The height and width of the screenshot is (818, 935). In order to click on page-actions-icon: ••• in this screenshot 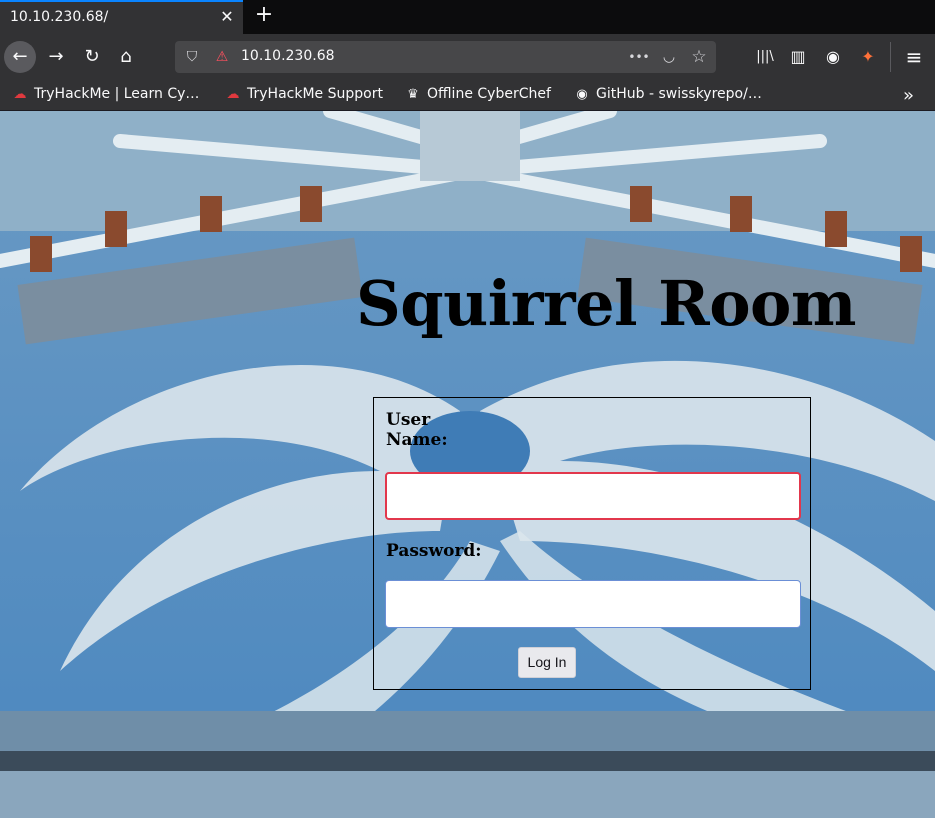, I will do `click(639, 57)`.